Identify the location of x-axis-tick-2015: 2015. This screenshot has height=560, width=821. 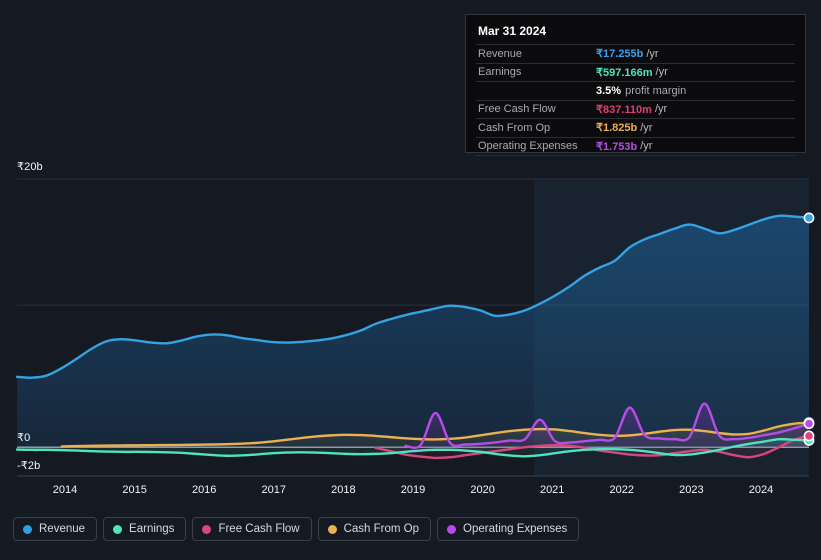
(134, 490).